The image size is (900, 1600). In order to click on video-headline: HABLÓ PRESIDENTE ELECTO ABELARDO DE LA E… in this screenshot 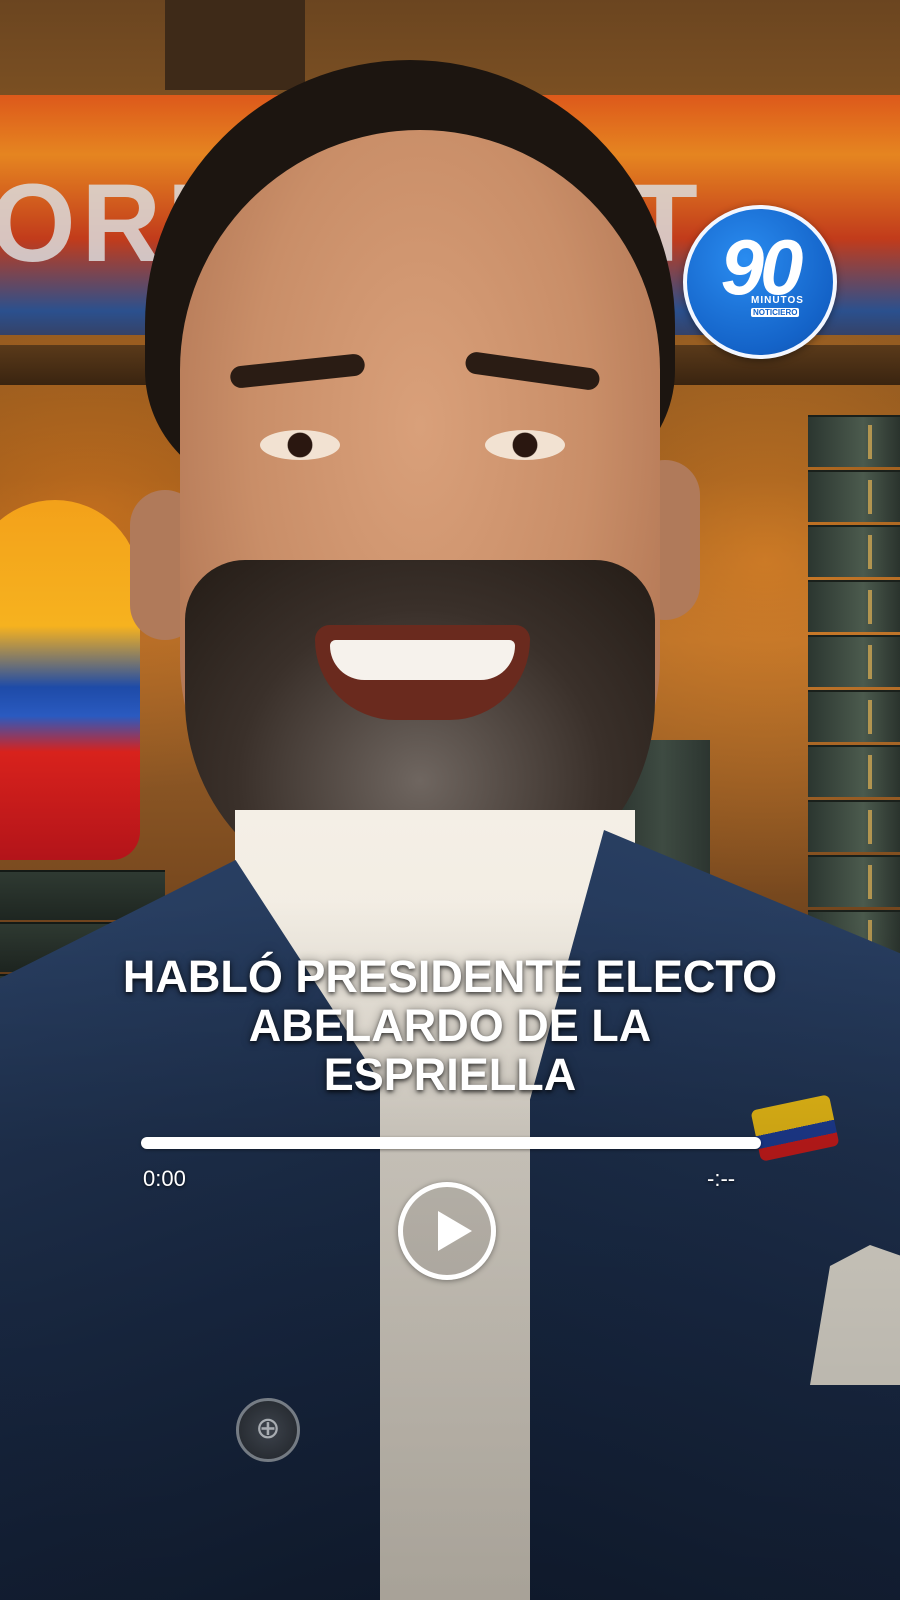, I will do `click(450, 1025)`.